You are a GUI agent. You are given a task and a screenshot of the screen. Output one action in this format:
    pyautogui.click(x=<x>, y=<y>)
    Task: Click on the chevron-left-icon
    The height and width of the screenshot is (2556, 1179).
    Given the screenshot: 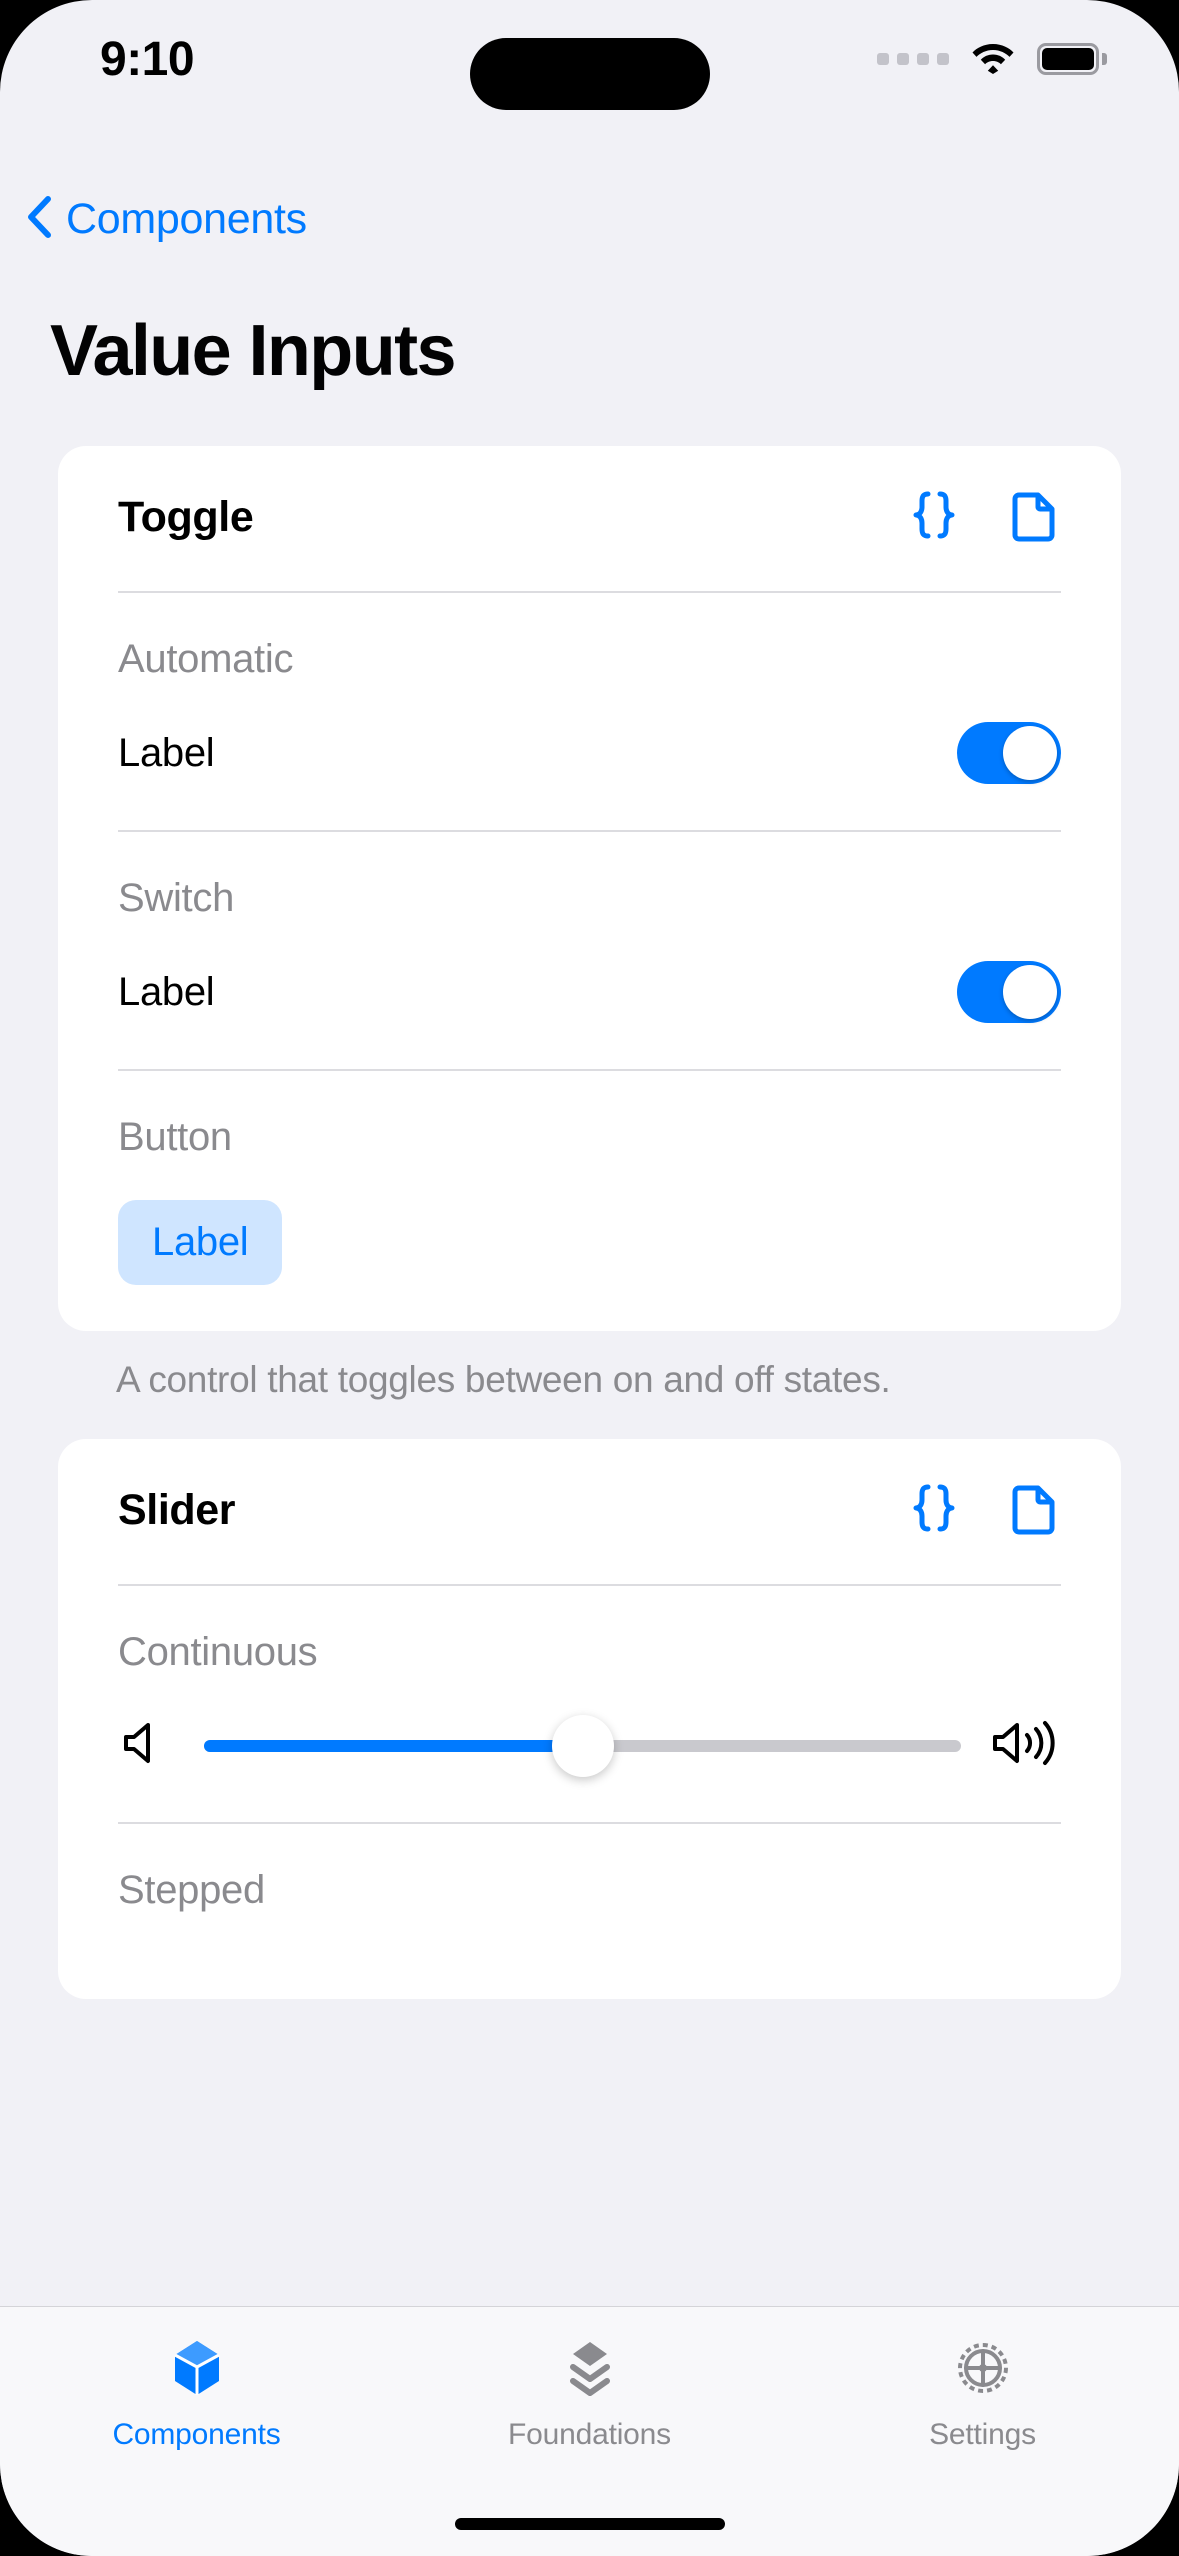 What is the action you would take?
    pyautogui.click(x=39, y=219)
    